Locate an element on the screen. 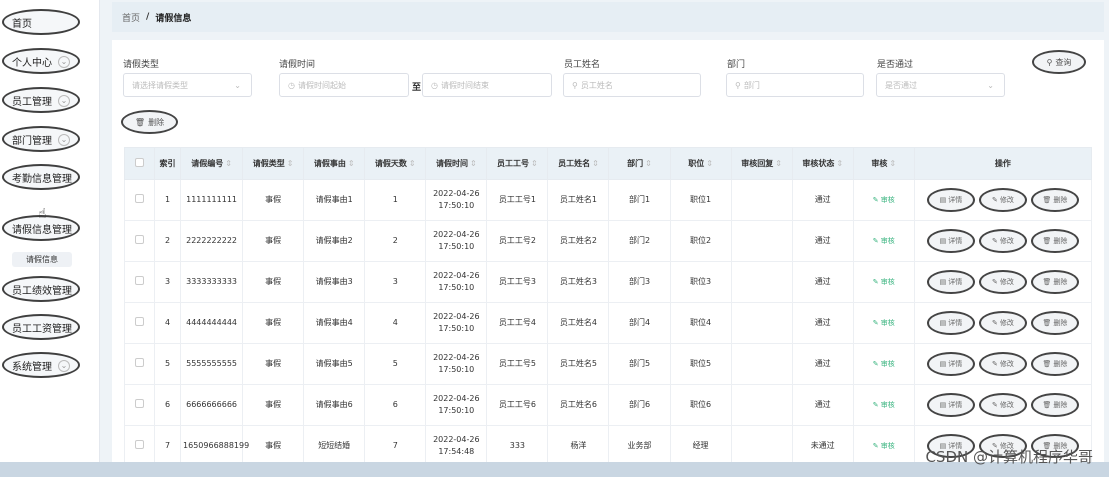 The height and width of the screenshot is (477, 1109). edit-icon: ✎ is located at coordinates (876, 405).